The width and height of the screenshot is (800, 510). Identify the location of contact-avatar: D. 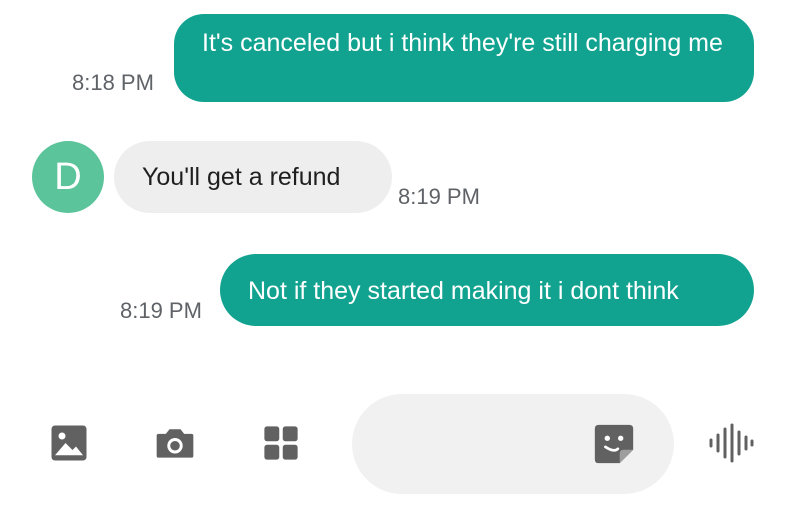
(68, 177).